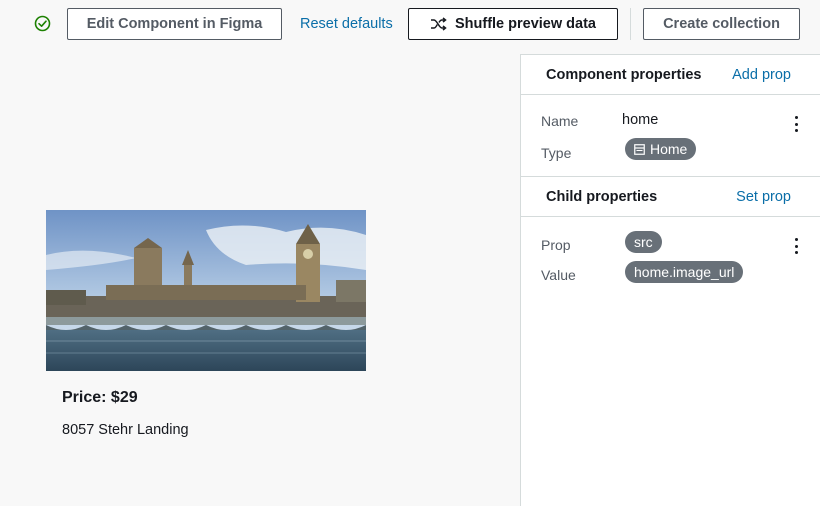 This screenshot has height=506, width=820. I want to click on prop-label: Prop, so click(556, 245).